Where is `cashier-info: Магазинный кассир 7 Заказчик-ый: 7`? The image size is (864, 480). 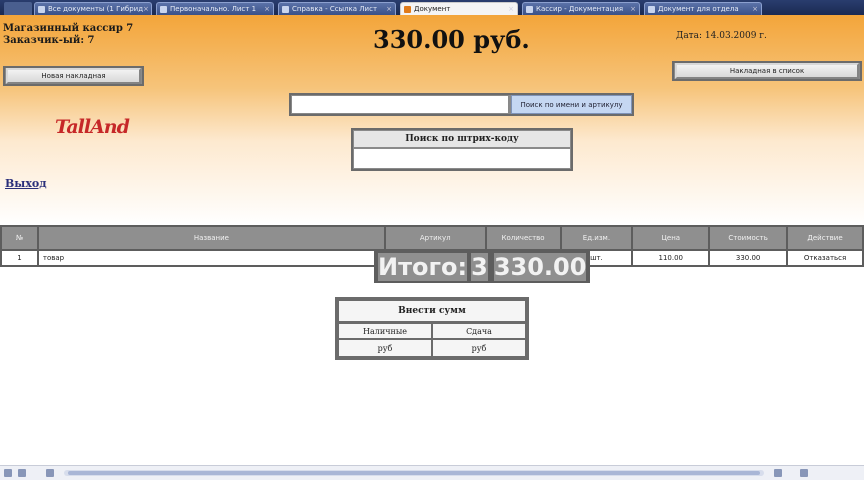 cashier-info: Магазинный кассир 7 Заказчик-ый: 7 is located at coordinates (68, 35).